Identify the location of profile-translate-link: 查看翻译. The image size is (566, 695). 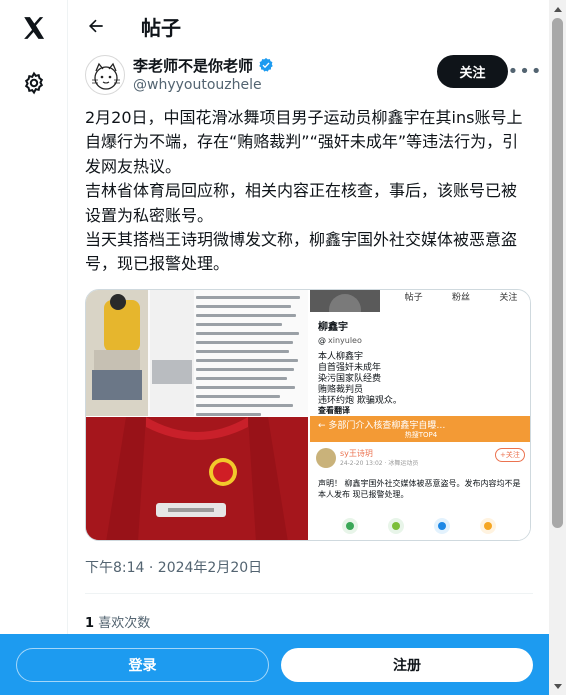
(334, 410).